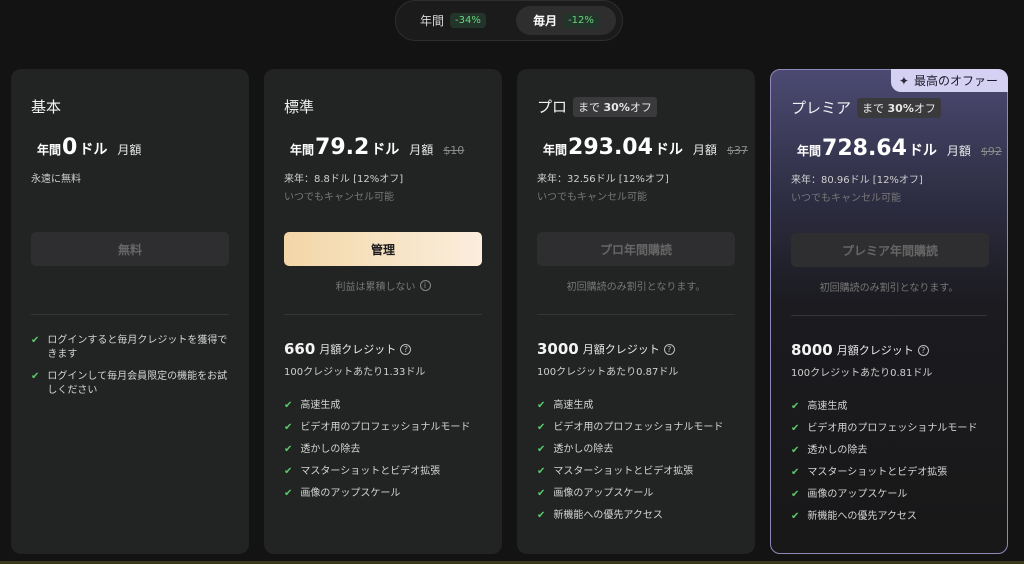 The height and width of the screenshot is (564, 1024). What do you see at coordinates (342, 147) in the screenshot?
I see `price-amount: 79.2` at bounding box center [342, 147].